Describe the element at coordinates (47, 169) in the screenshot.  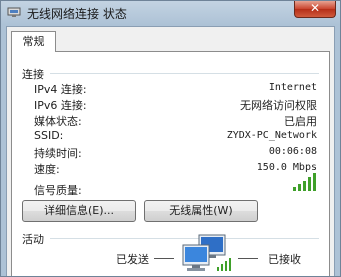
I see `speed-label: 速度:` at that location.